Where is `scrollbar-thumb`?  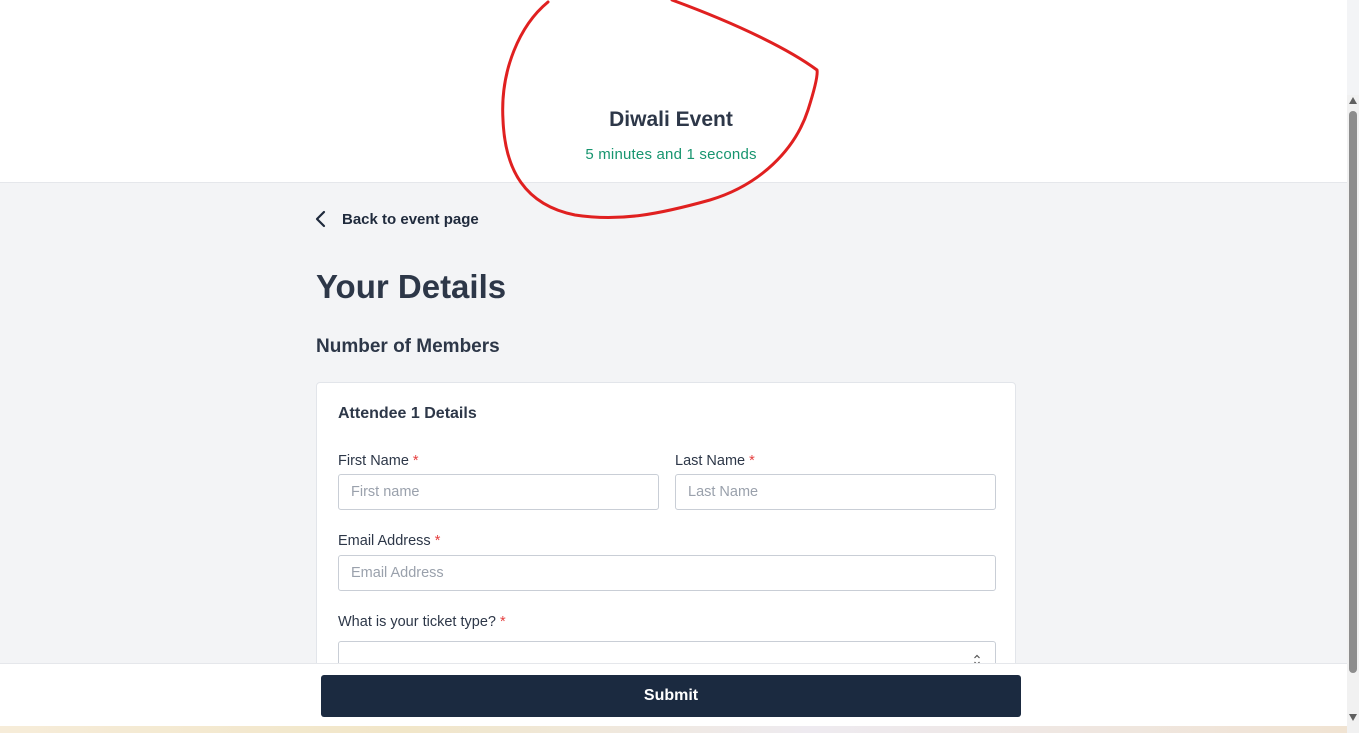 scrollbar-thumb is located at coordinates (1353, 392).